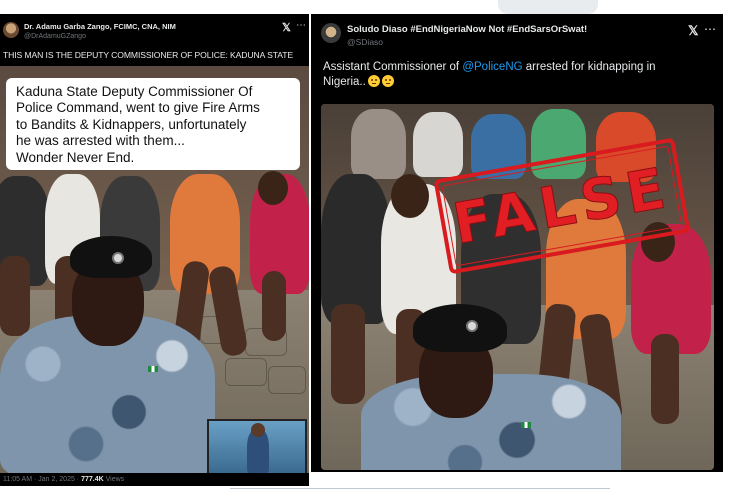 The height and width of the screenshot is (500, 750). I want to click on tweet-text-line2: Nigeria.., so click(344, 82).